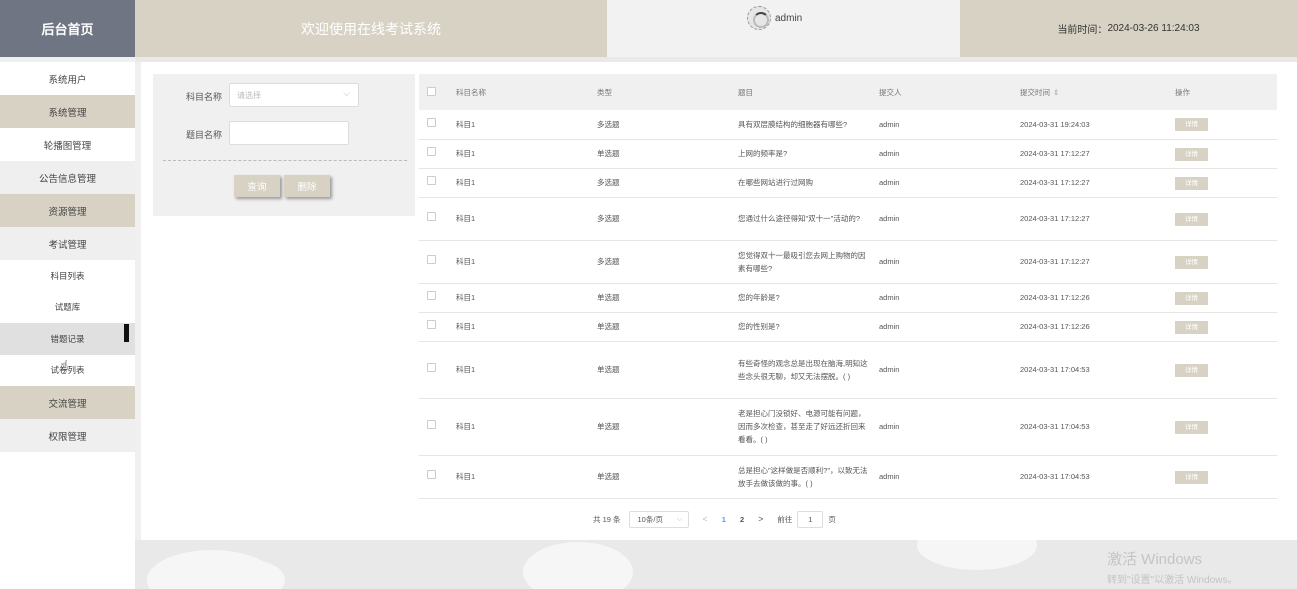  Describe the element at coordinates (67, 177) in the screenshot. I see `sidebar-item-notice: 公告信息管理` at that location.